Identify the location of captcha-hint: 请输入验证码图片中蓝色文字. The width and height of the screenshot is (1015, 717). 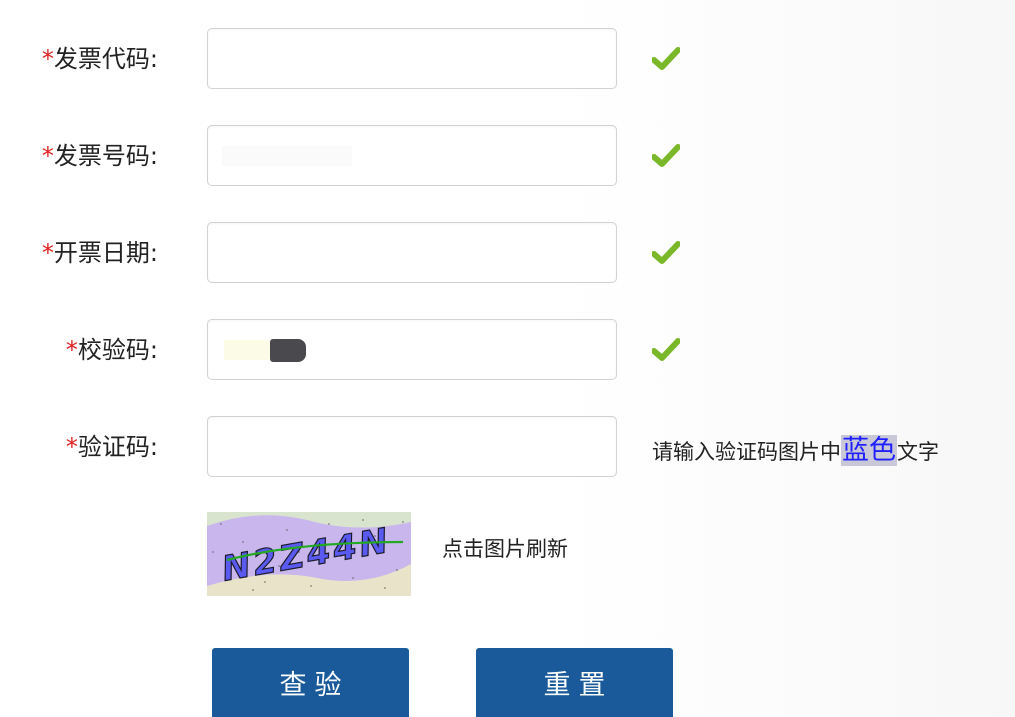
(795, 450).